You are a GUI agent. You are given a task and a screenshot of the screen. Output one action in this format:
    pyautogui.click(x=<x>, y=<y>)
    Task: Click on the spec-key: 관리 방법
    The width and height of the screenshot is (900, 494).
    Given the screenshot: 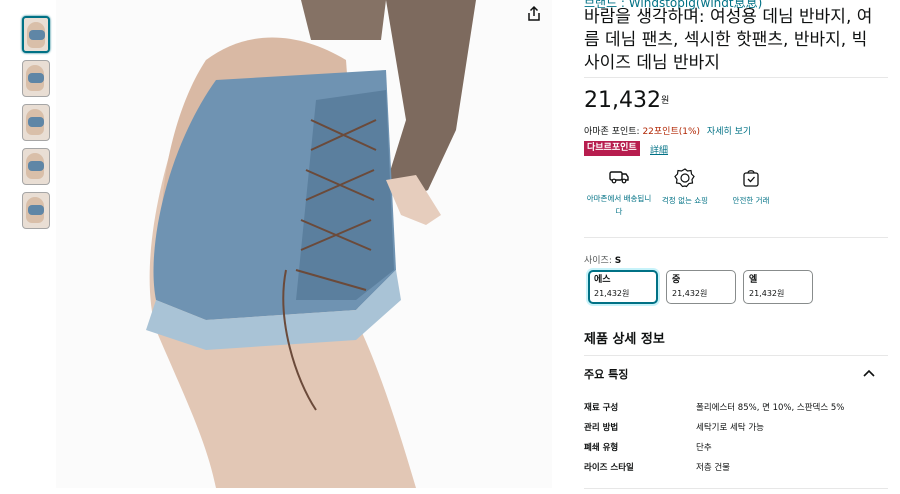 What is the action you would take?
    pyautogui.click(x=601, y=428)
    